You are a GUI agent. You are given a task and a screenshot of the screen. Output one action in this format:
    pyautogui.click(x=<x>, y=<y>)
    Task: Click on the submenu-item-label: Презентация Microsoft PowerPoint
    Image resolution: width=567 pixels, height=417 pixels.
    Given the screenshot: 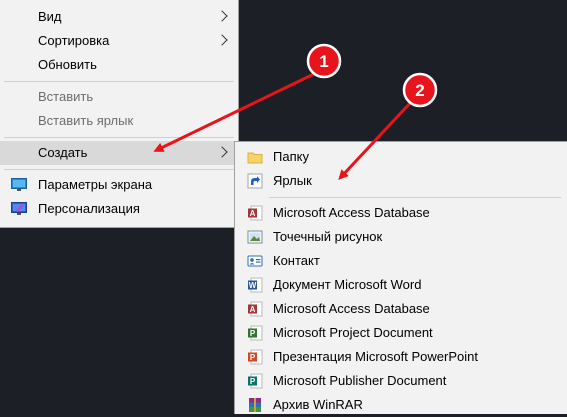 What is the action you would take?
    pyautogui.click(x=375, y=356)
    